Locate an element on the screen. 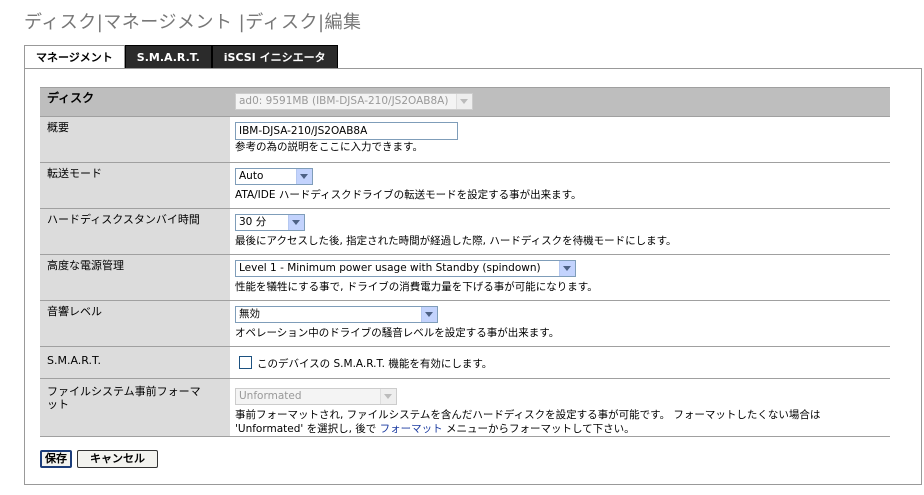 The image size is (924, 495). transfer-mode-help: ATA/IDE ハードディスクドライブの転送モードを設定する事が出来ます。 is located at coordinates (408, 195).